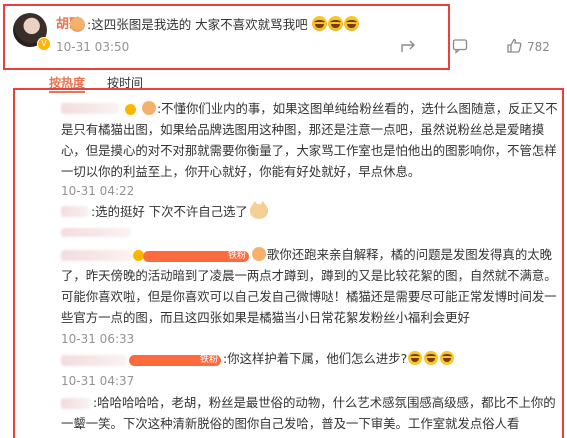 This screenshot has width=567, height=438. What do you see at coordinates (98, 381) in the screenshot?
I see `comment-timestamp: 10-31 04:37` at bounding box center [98, 381].